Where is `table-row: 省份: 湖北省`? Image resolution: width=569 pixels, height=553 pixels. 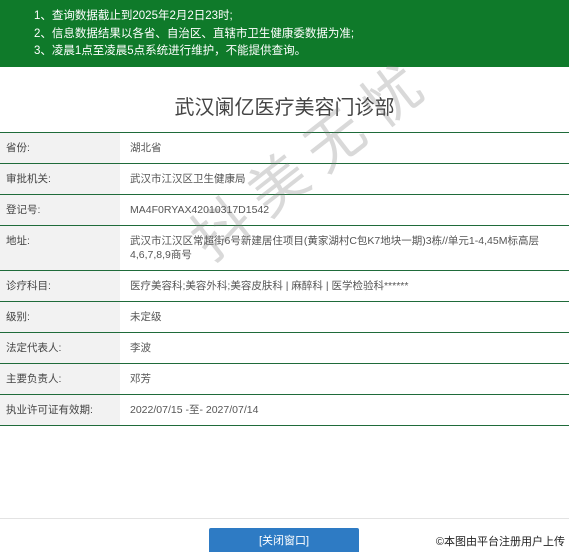 table-row: 省份: 湖北省 is located at coordinates (284, 148).